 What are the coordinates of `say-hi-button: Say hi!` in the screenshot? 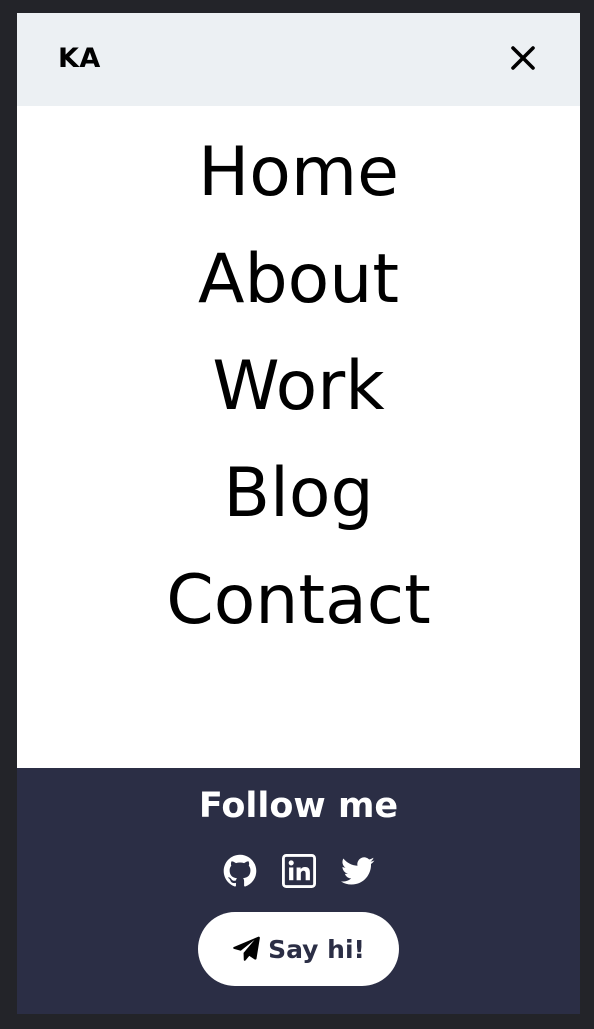 It's located at (298, 949).